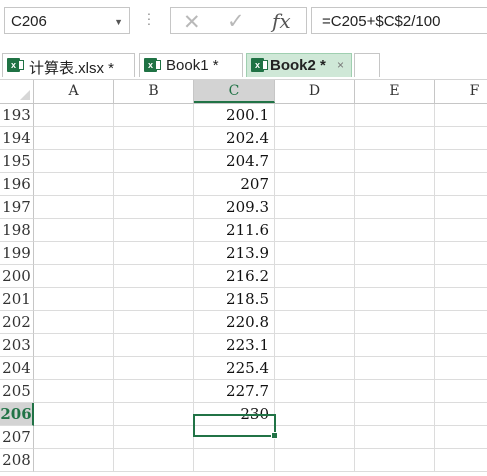 Image resolution: width=487 pixels, height=476 pixels. What do you see at coordinates (17, 437) in the screenshot?
I see `row-header: 207` at bounding box center [17, 437].